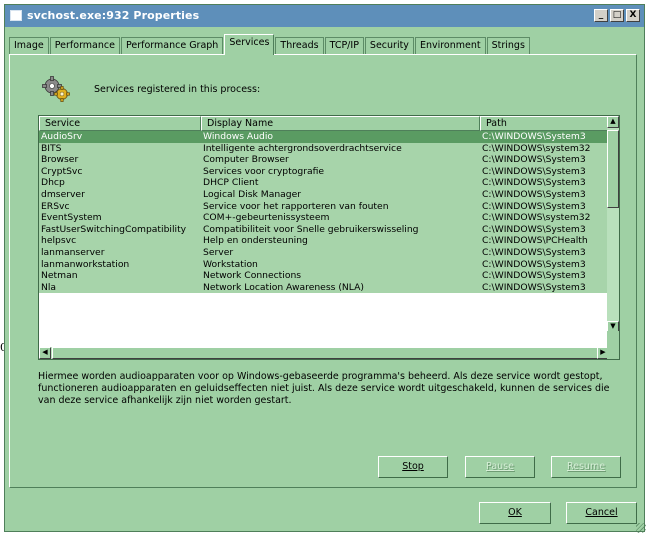 This screenshot has width=649, height=536. Describe the element at coordinates (633, 15) in the screenshot. I see `close-button: X` at that location.